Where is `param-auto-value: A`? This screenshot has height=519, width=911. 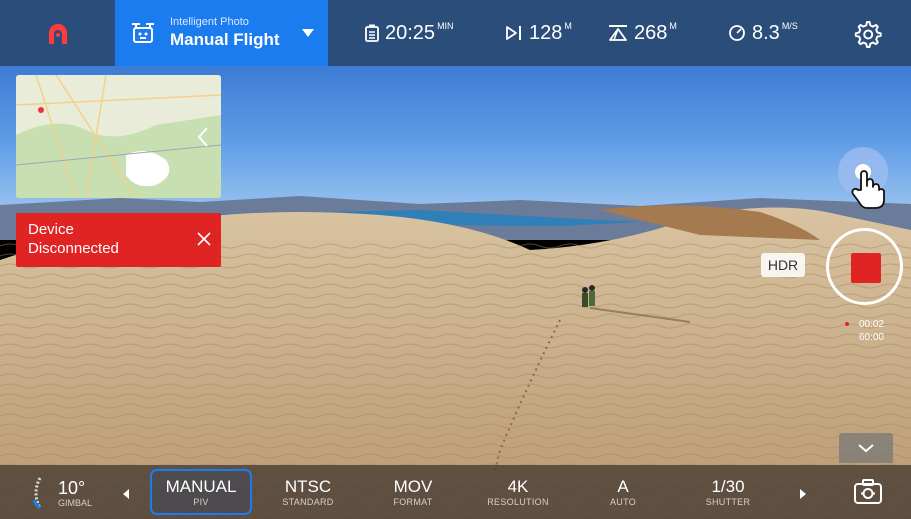
param-auto-value: A is located at coordinates (623, 486).